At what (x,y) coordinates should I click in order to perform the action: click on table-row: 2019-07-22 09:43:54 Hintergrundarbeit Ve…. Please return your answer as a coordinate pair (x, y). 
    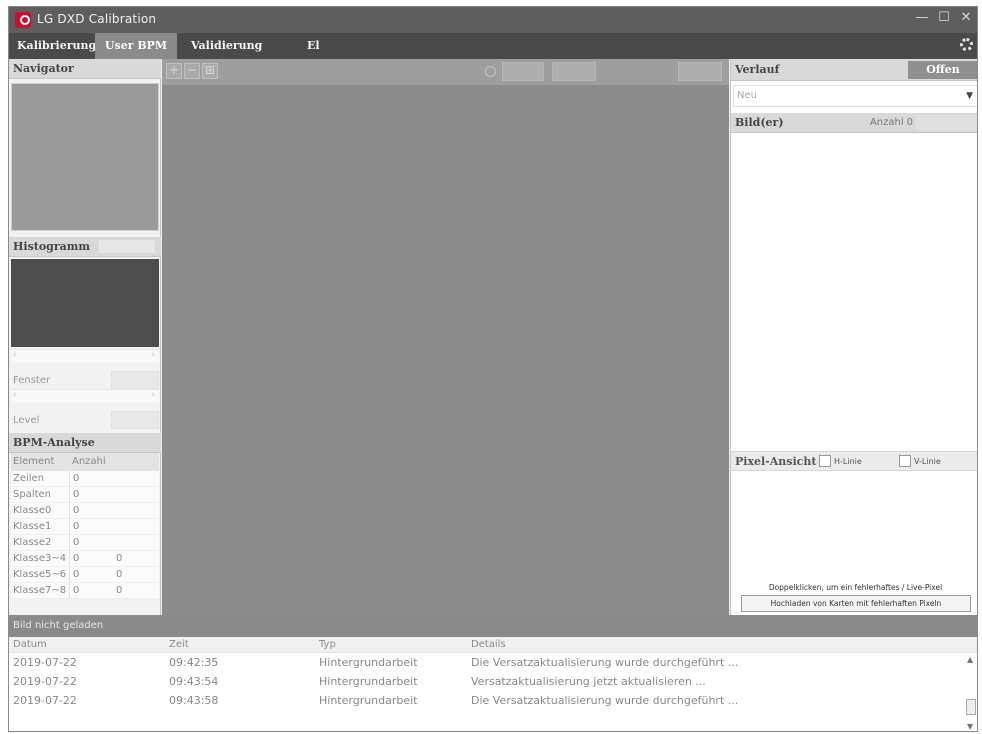
    Looking at the image, I should click on (493, 681).